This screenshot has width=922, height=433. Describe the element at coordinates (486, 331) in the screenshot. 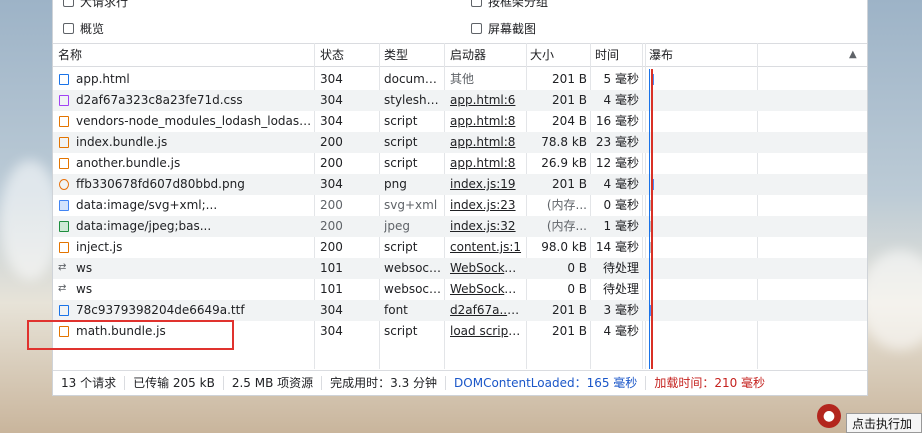

I see `request-initiator: load script:41` at that location.